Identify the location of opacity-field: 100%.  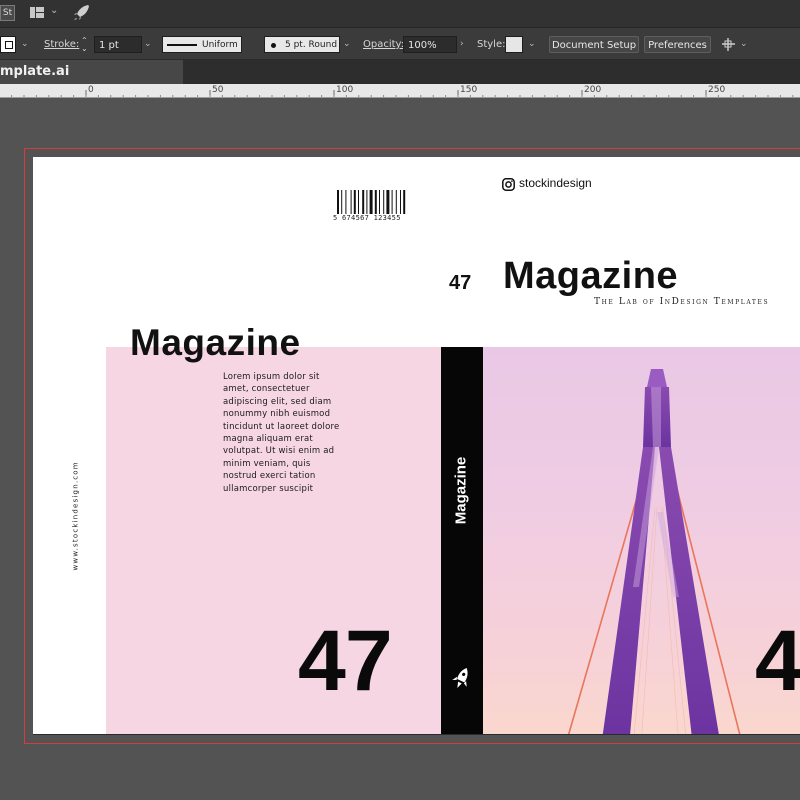
(430, 44).